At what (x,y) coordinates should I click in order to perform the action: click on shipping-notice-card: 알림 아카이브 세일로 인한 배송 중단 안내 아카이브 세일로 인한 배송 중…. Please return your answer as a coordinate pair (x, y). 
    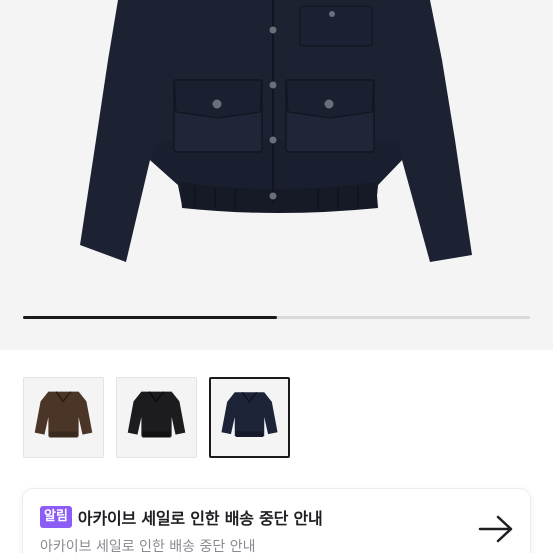
    Looking at the image, I should click on (276, 521).